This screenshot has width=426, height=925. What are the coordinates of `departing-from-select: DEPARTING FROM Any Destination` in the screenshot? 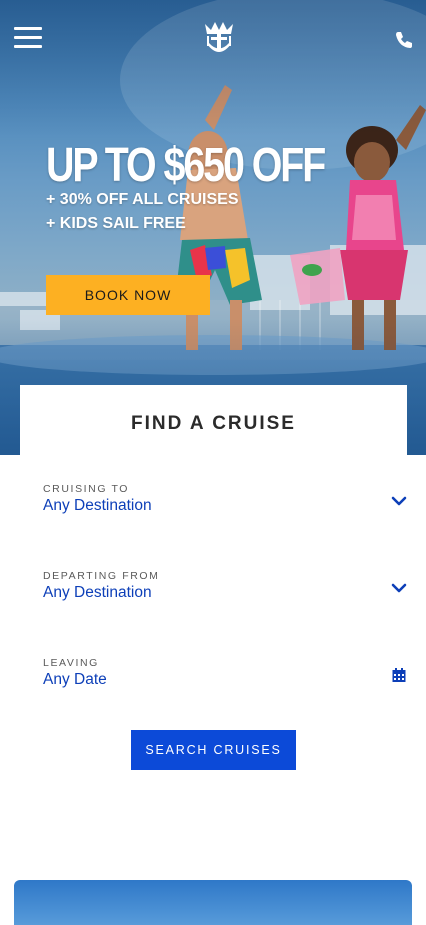 It's located at (228, 592).